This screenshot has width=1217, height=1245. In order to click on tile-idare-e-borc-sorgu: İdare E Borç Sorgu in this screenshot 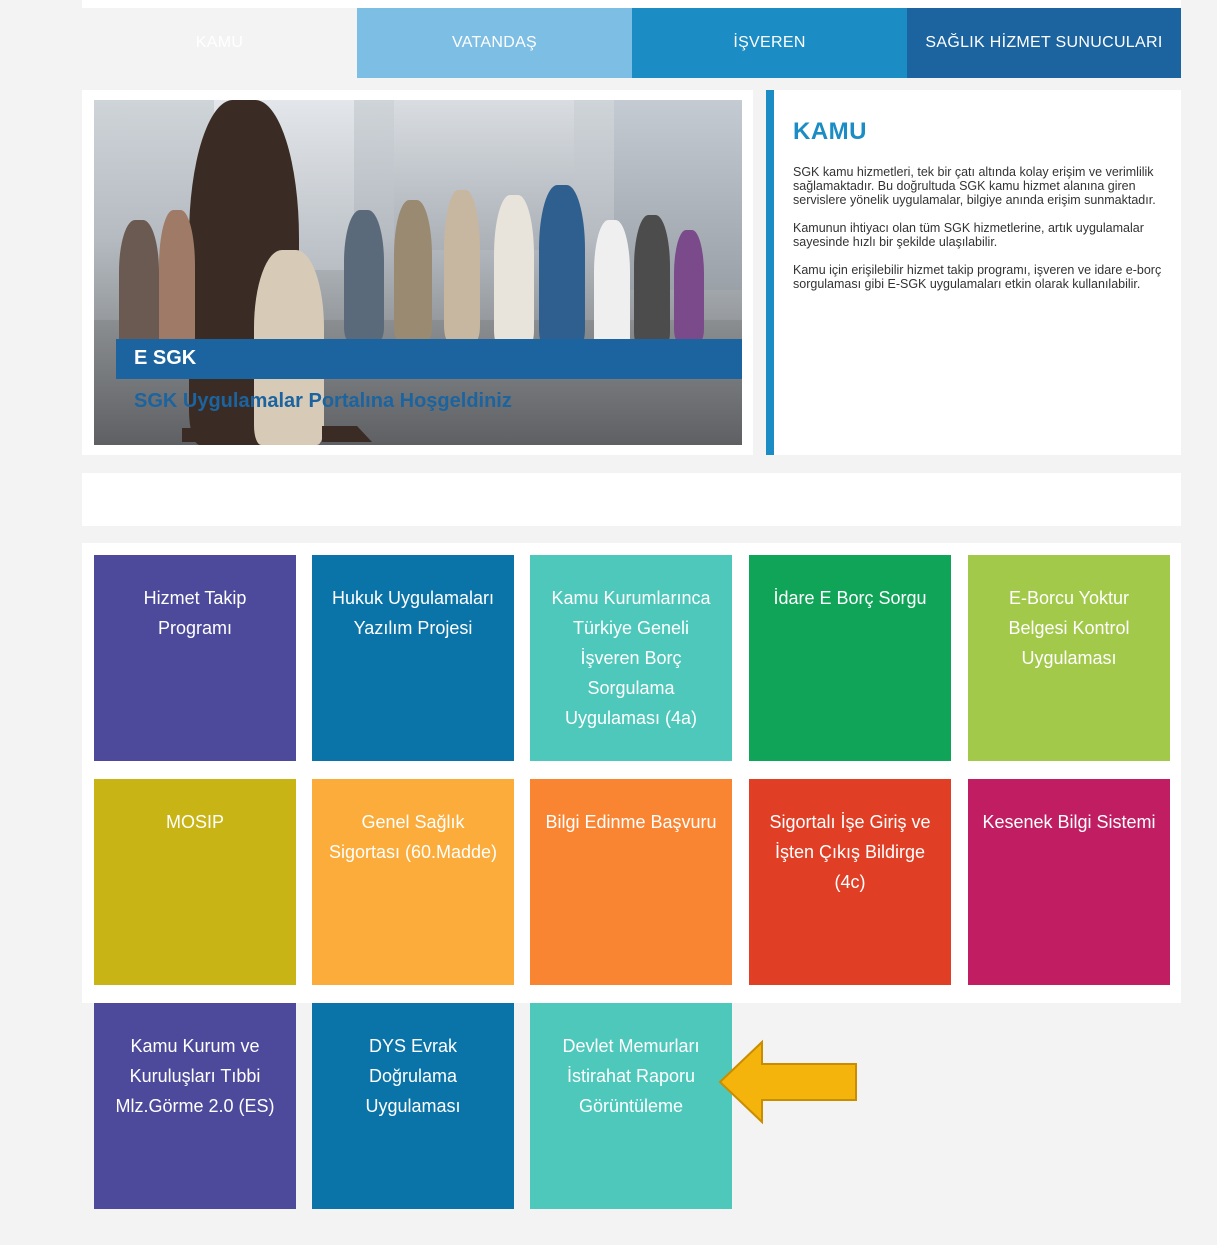, I will do `click(850, 658)`.